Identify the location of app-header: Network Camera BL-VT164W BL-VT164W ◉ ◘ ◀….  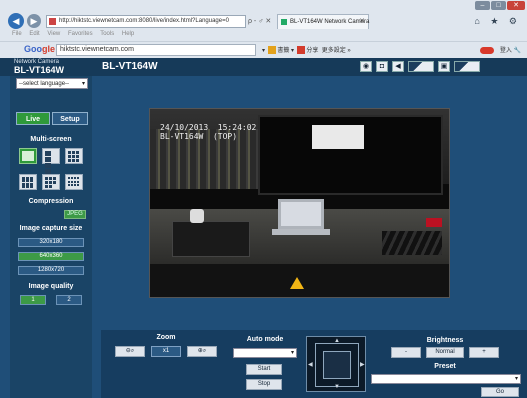
(263, 67).